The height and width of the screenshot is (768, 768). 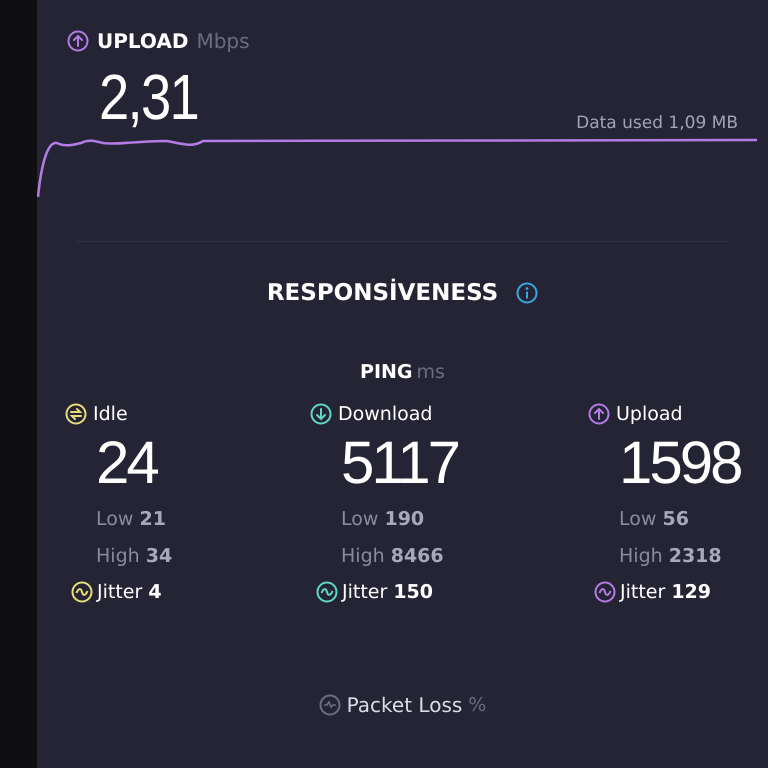 I want to click on high-stat: High 34, so click(x=135, y=556).